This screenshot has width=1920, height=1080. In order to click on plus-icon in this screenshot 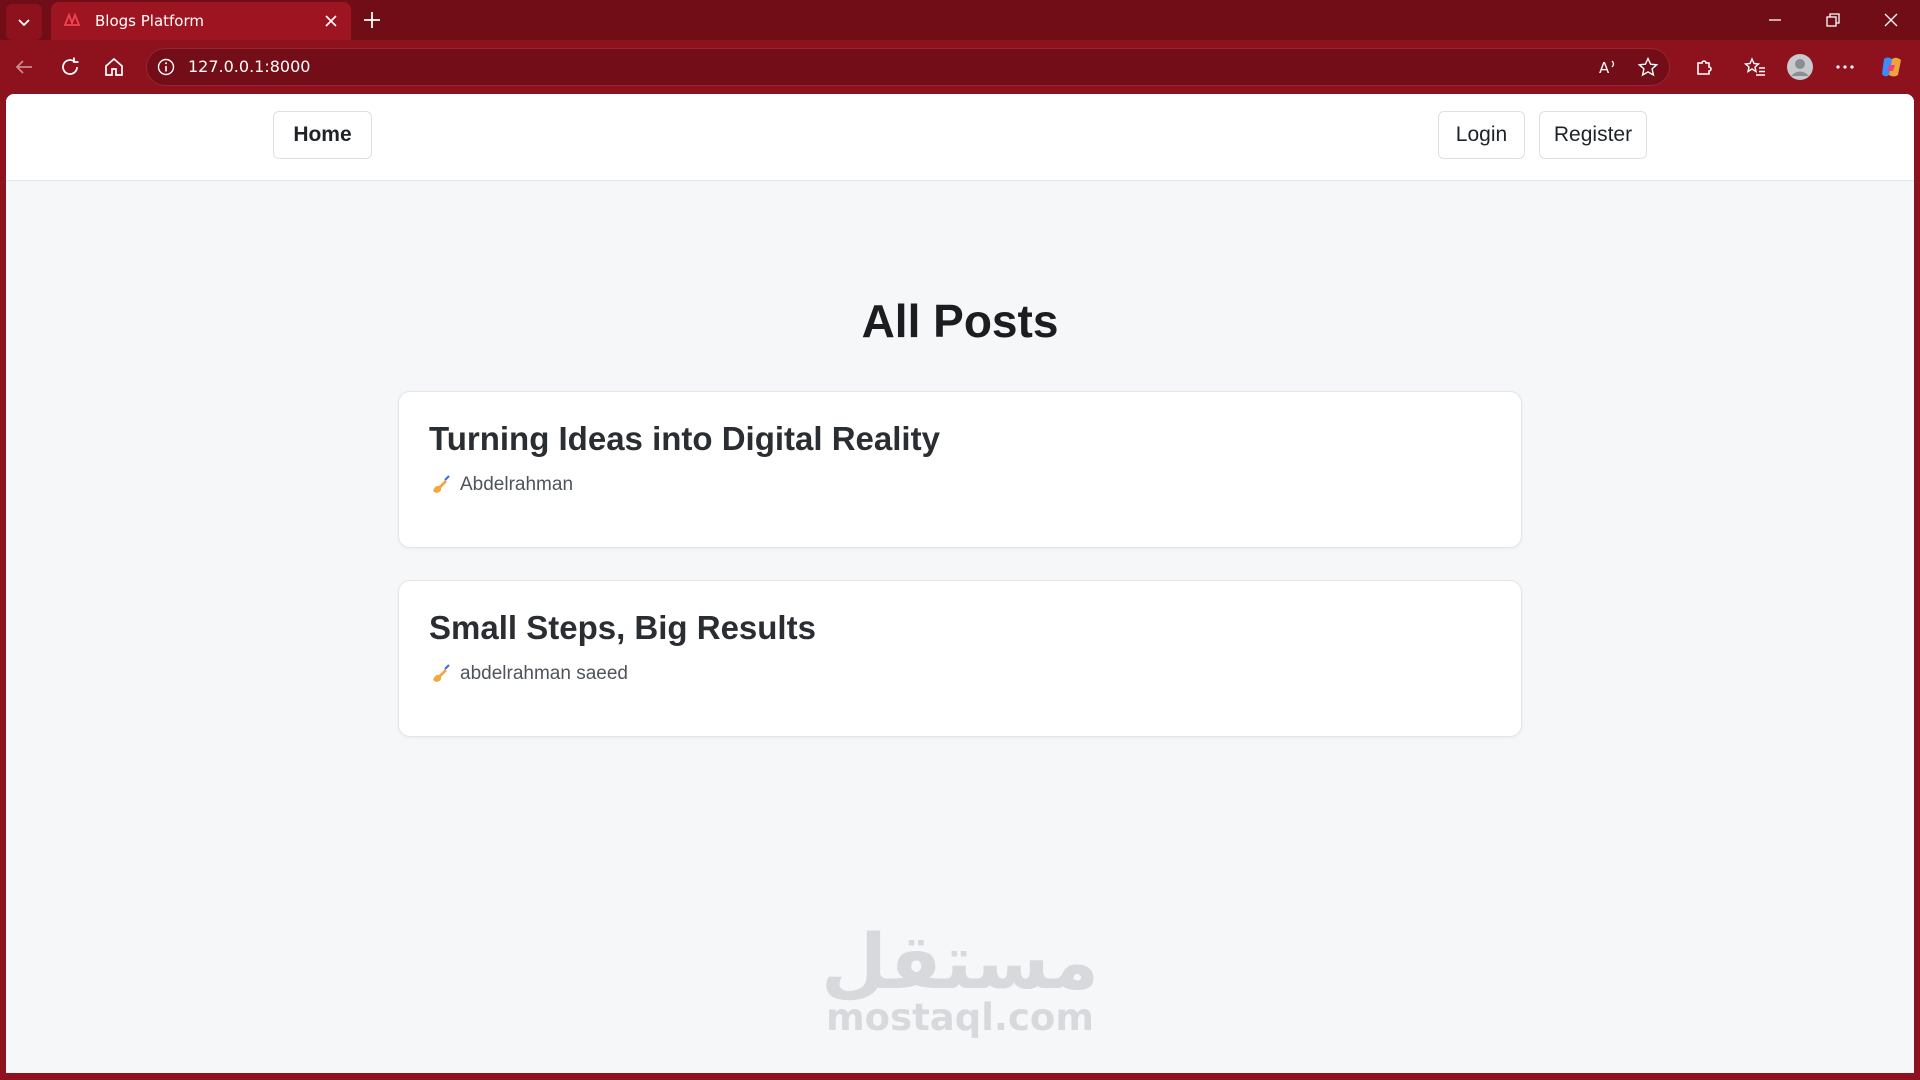, I will do `click(372, 20)`.